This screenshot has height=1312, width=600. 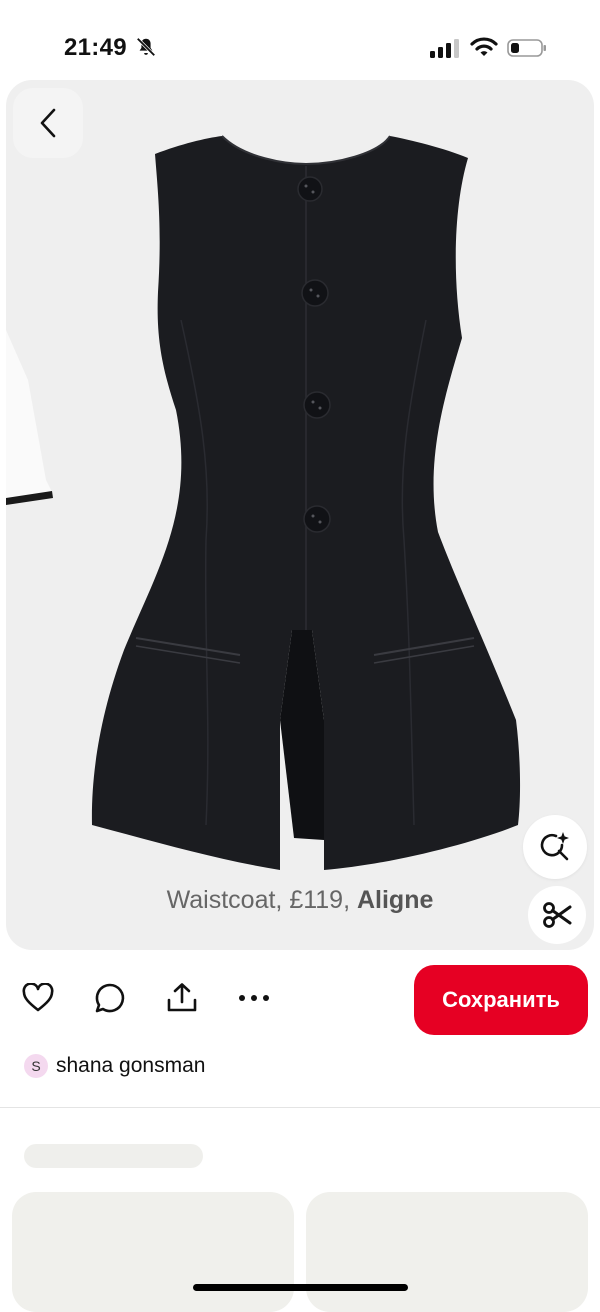 What do you see at coordinates (130, 1066) in the screenshot?
I see `author-name: shana gonsman` at bounding box center [130, 1066].